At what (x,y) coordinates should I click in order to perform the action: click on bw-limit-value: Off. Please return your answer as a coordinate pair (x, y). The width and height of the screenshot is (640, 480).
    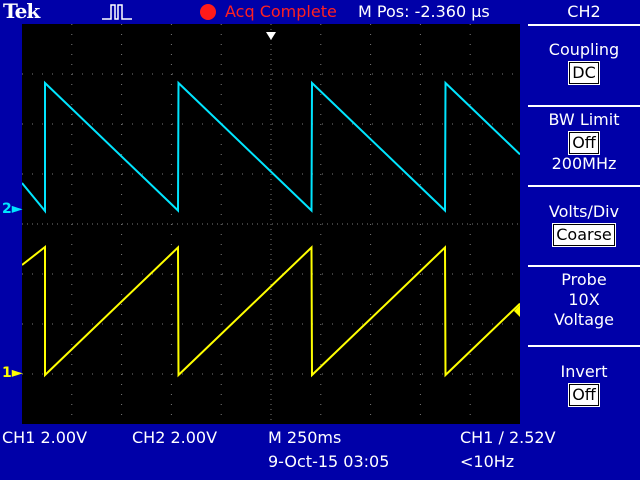
    Looking at the image, I should click on (584, 143).